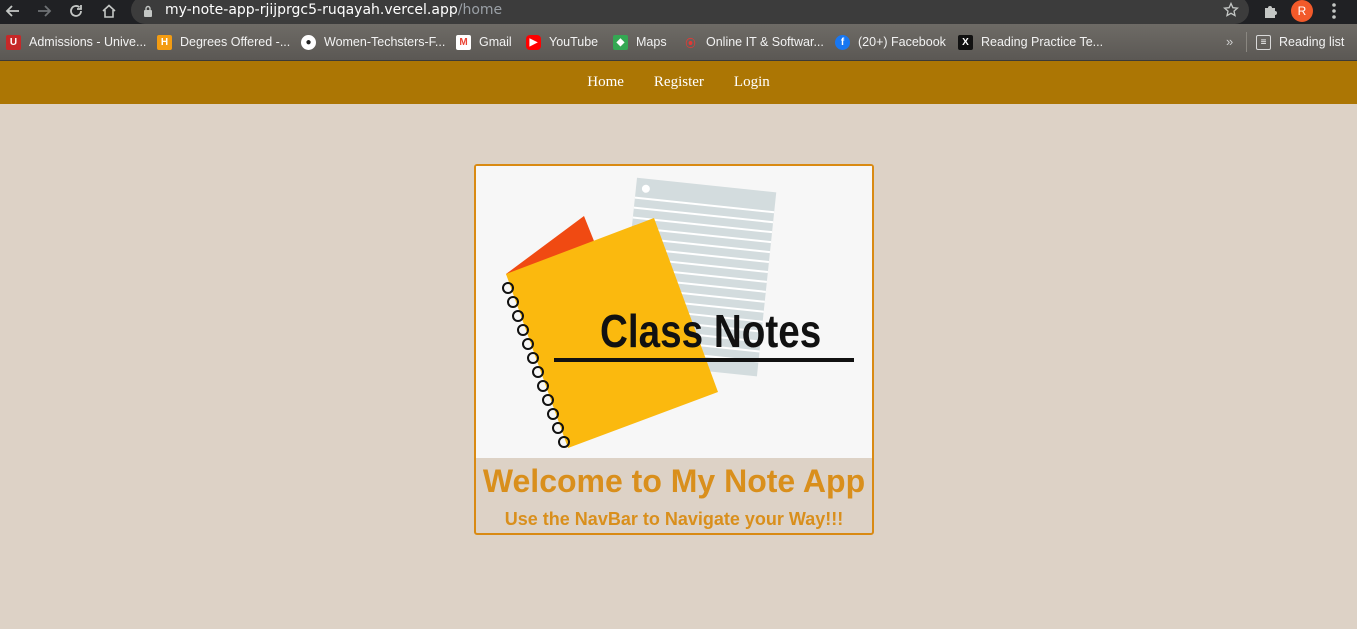 This screenshot has width=1357, height=629. Describe the element at coordinates (965, 42) in the screenshot. I see `reading-practice-icon: X` at that location.